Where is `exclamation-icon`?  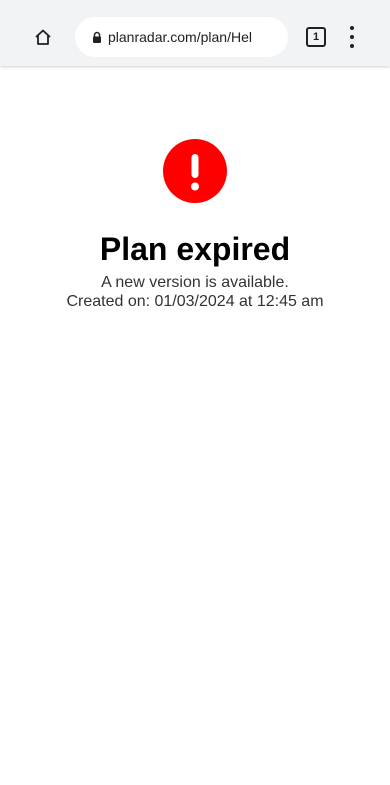
exclamation-icon is located at coordinates (195, 171).